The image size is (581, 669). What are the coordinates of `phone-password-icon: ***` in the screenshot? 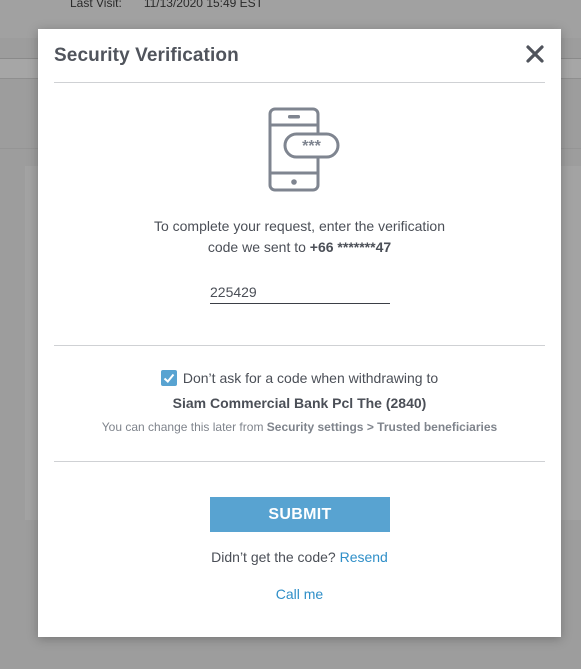 It's located at (304, 149).